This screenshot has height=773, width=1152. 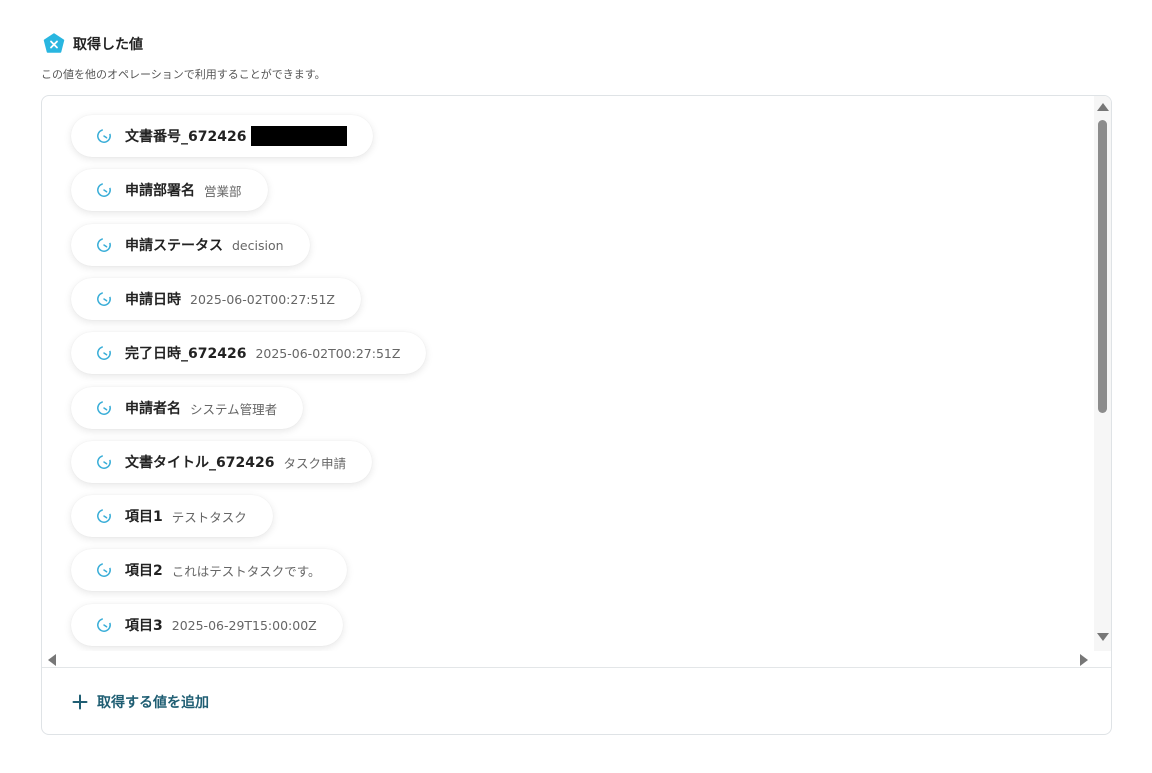 What do you see at coordinates (144, 517) in the screenshot?
I see `value-item-label: 項目1` at bounding box center [144, 517].